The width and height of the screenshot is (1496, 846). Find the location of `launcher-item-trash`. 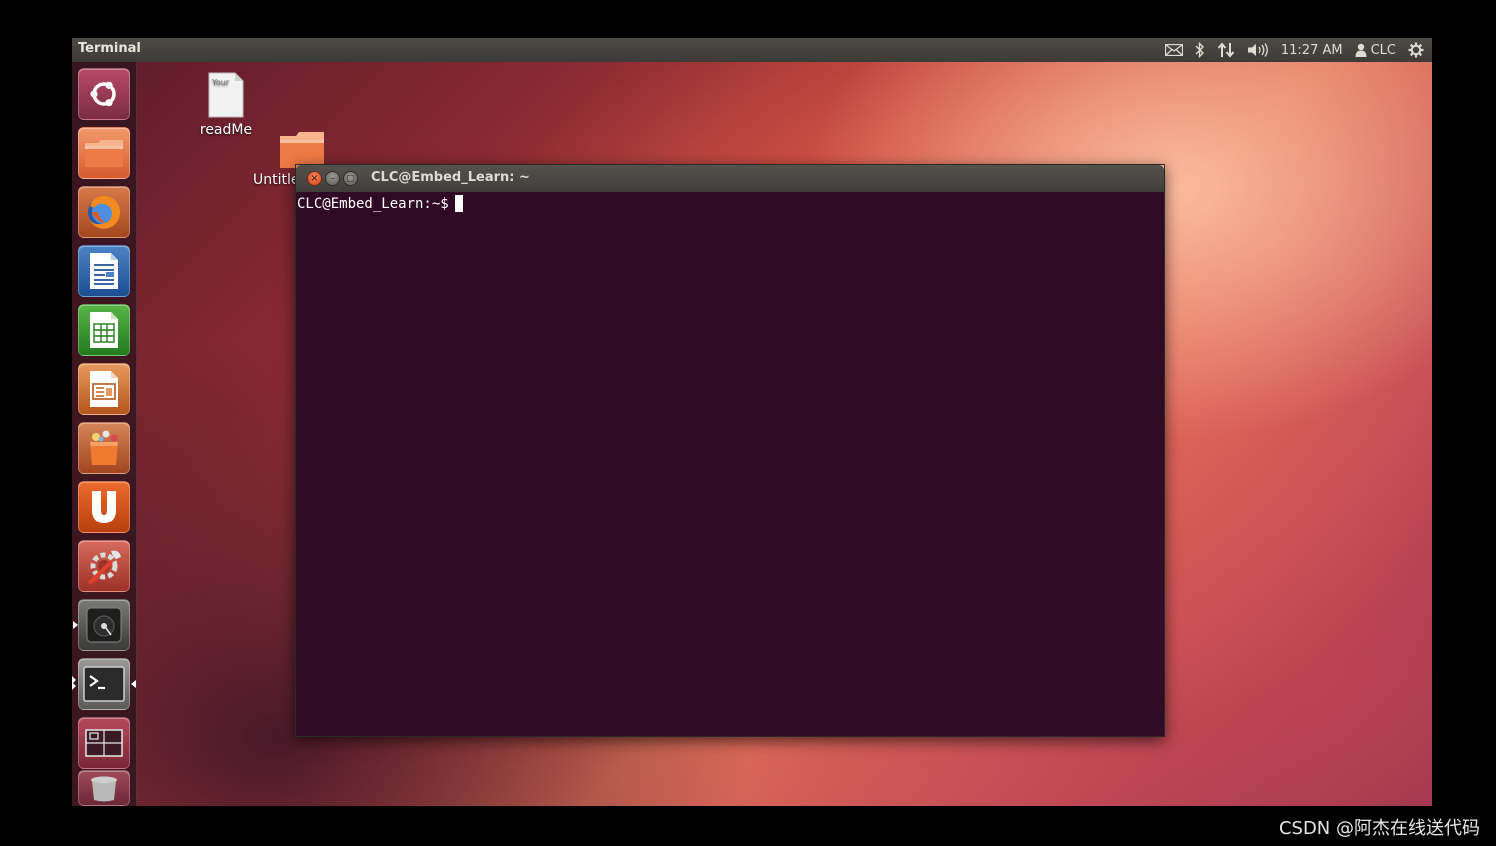

launcher-item-trash is located at coordinates (104, 788).